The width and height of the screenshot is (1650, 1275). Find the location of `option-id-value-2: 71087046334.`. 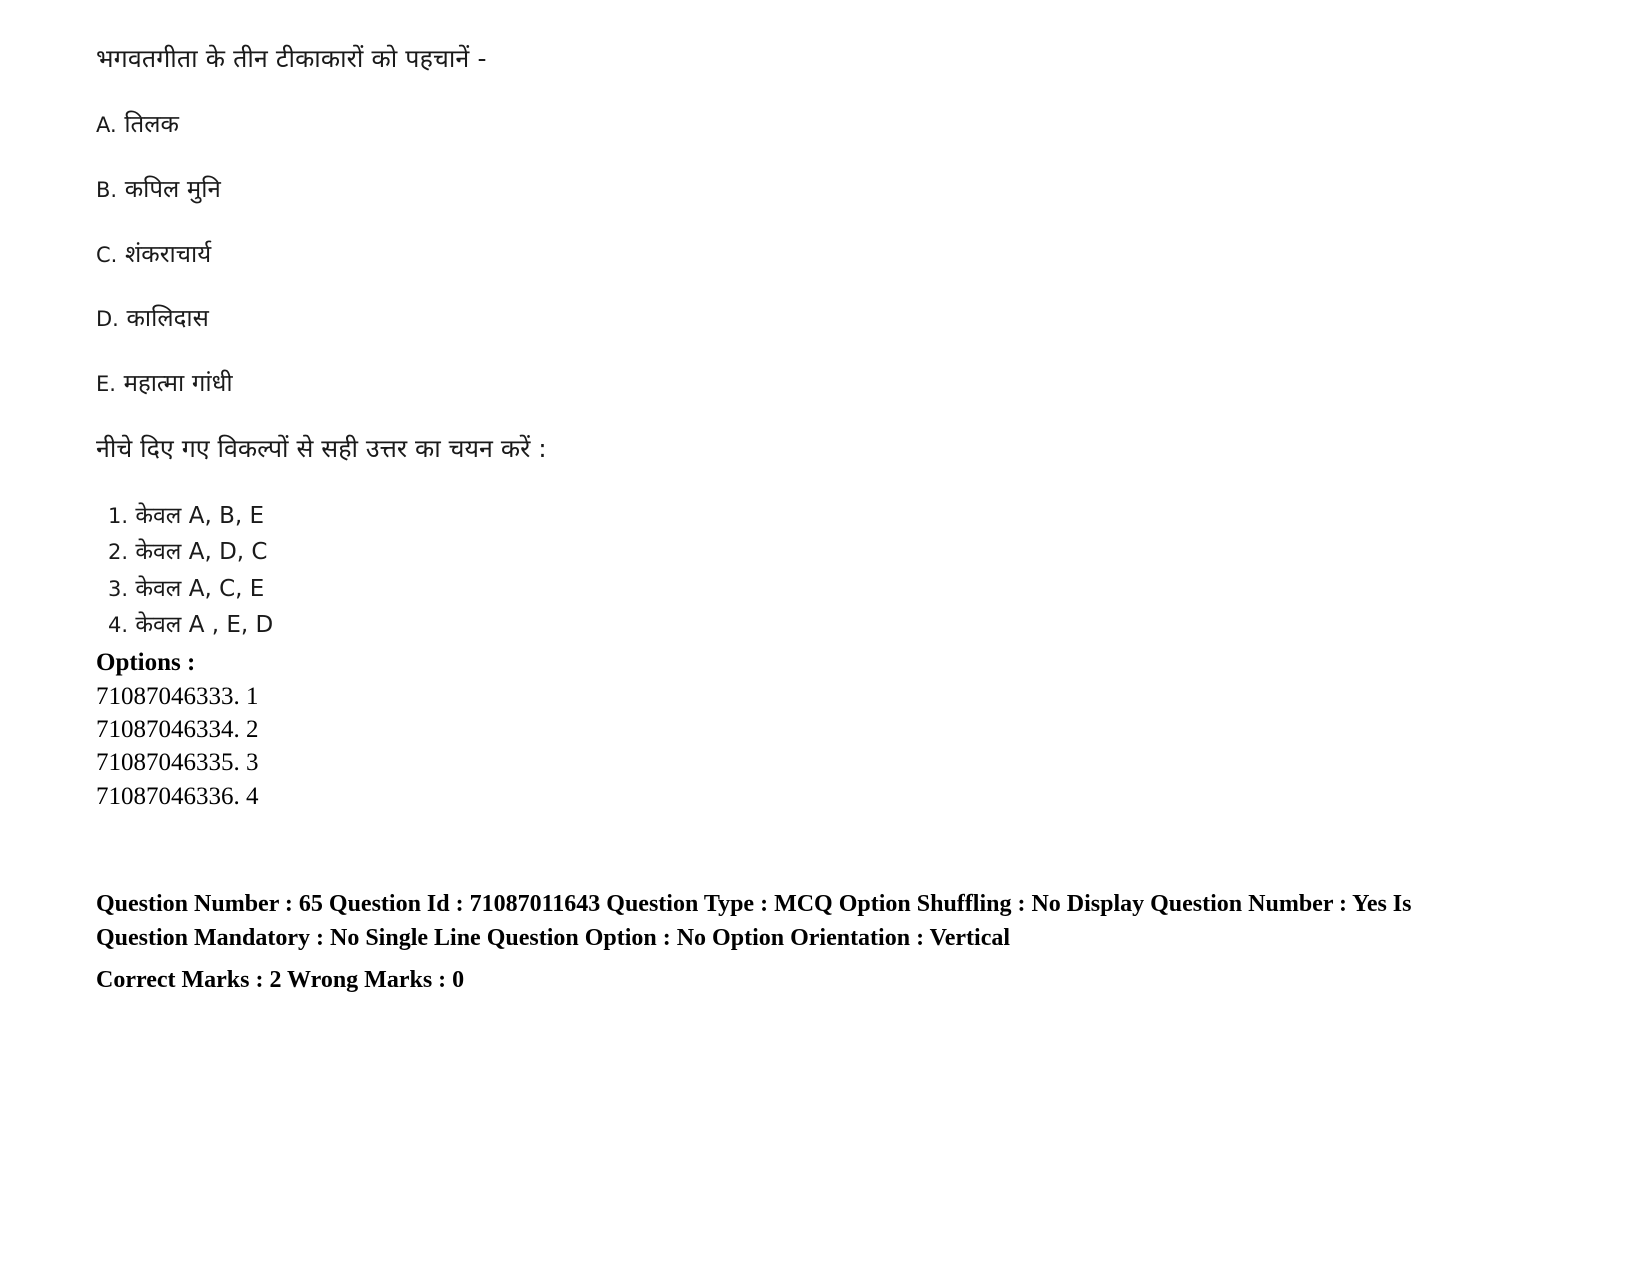

option-id-value-2: 71087046334. is located at coordinates (168, 730).